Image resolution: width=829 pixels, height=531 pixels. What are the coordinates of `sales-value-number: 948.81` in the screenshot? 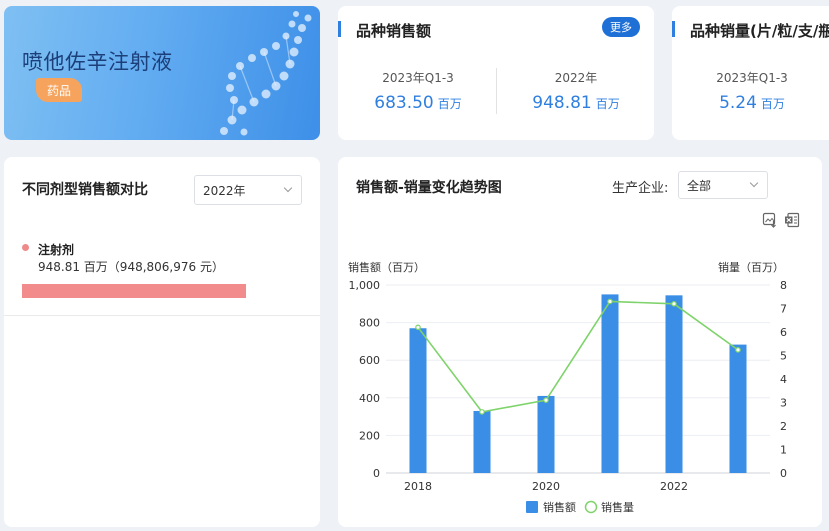 It's located at (562, 103).